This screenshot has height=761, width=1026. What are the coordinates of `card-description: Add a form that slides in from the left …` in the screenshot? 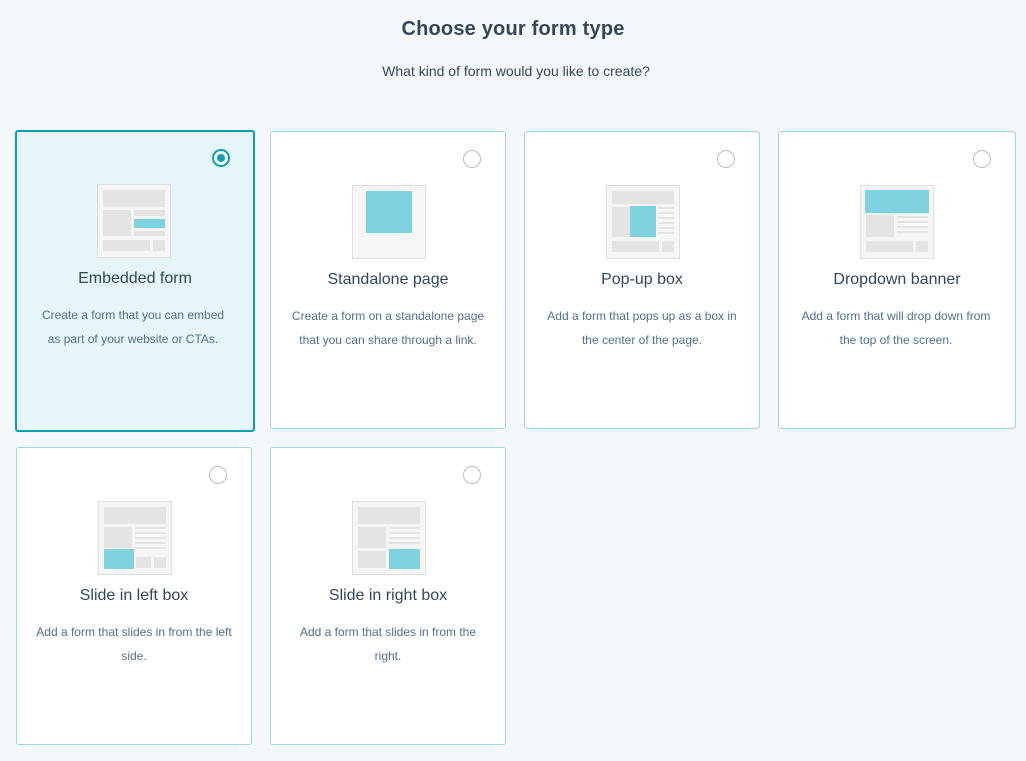 It's located at (134, 644).